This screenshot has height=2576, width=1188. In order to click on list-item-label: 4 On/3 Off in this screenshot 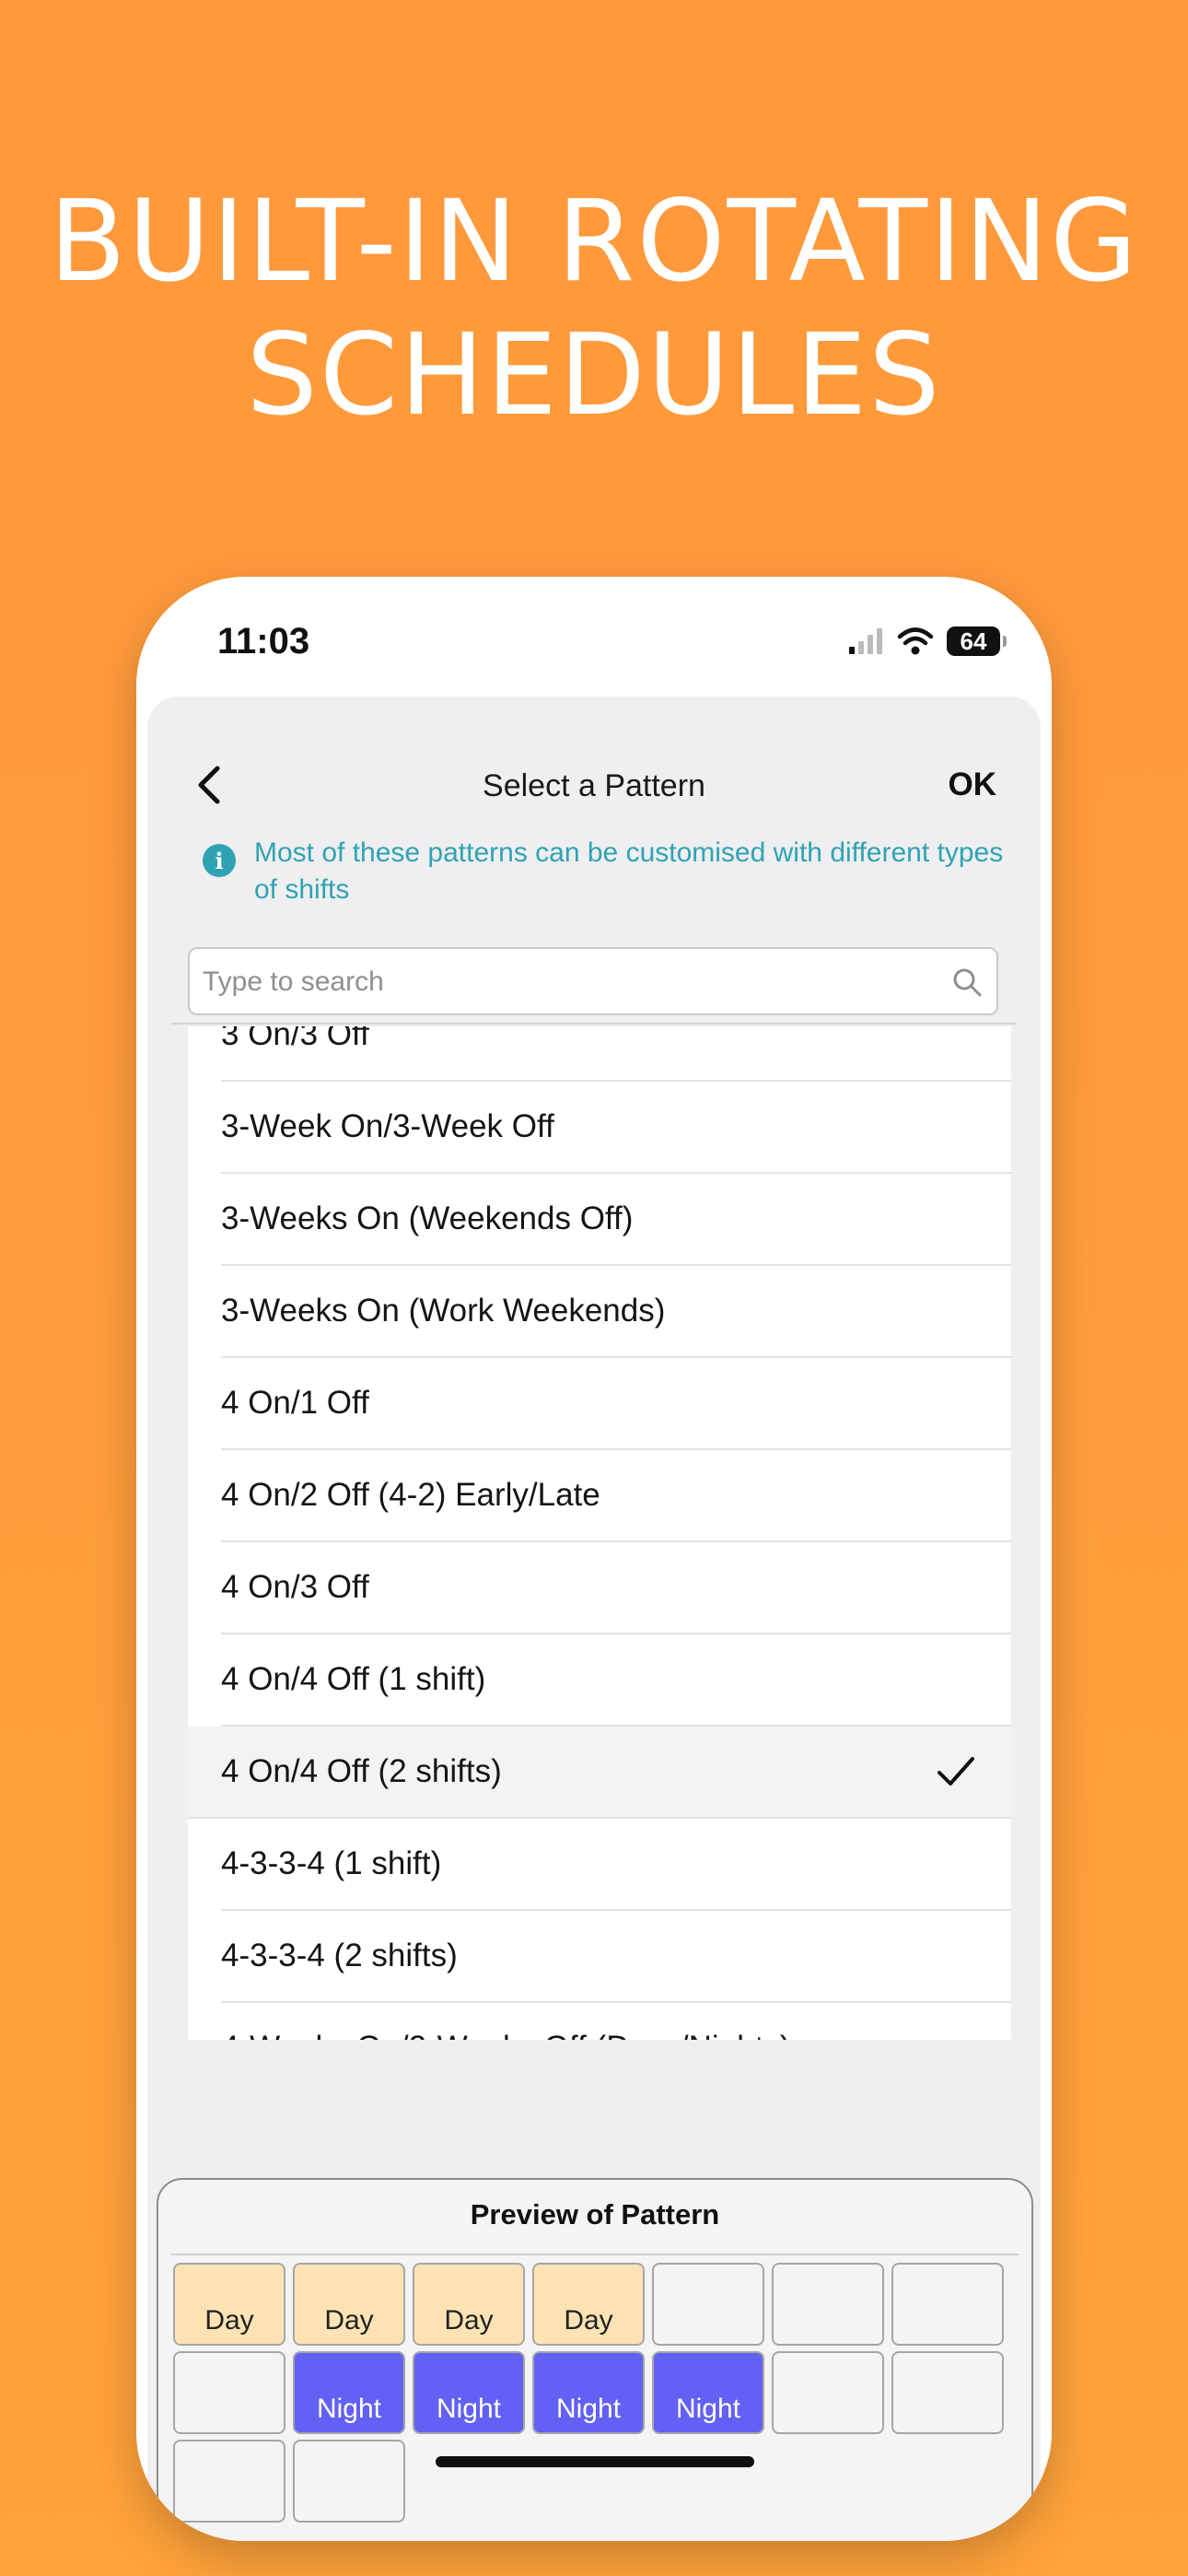, I will do `click(295, 1587)`.